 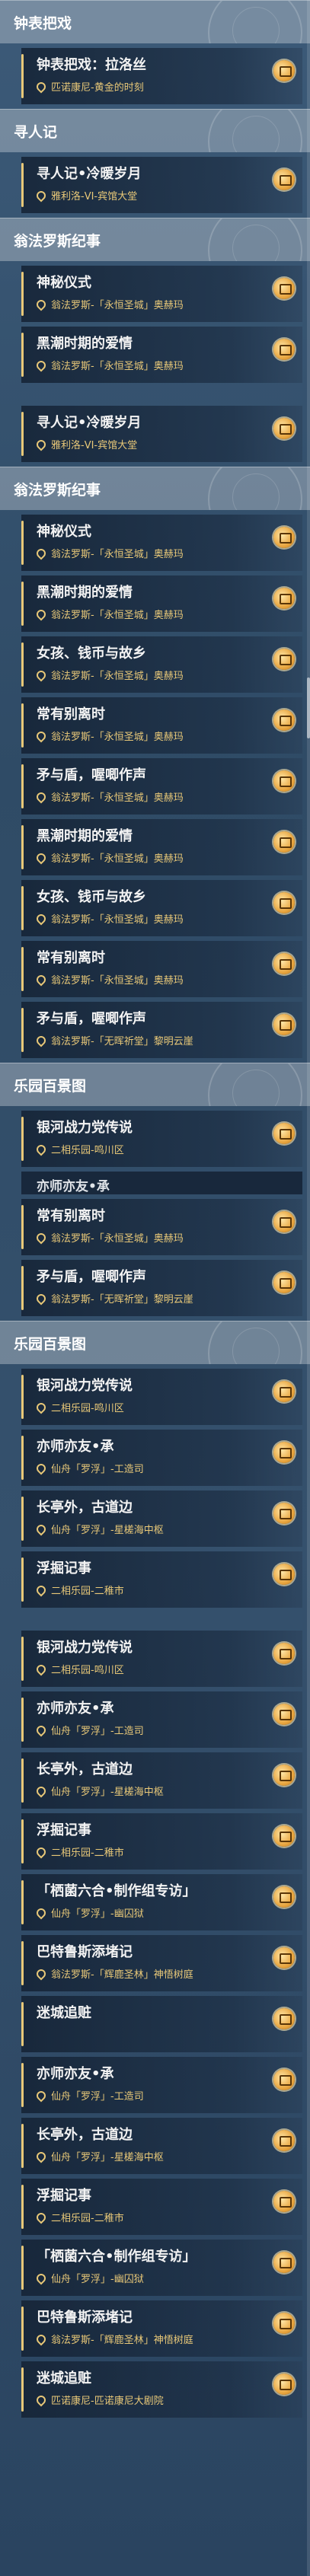 What do you see at coordinates (108, 1793) in the screenshot?
I see `location-text: 仙舟「罗浮」-星槎海中枢` at bounding box center [108, 1793].